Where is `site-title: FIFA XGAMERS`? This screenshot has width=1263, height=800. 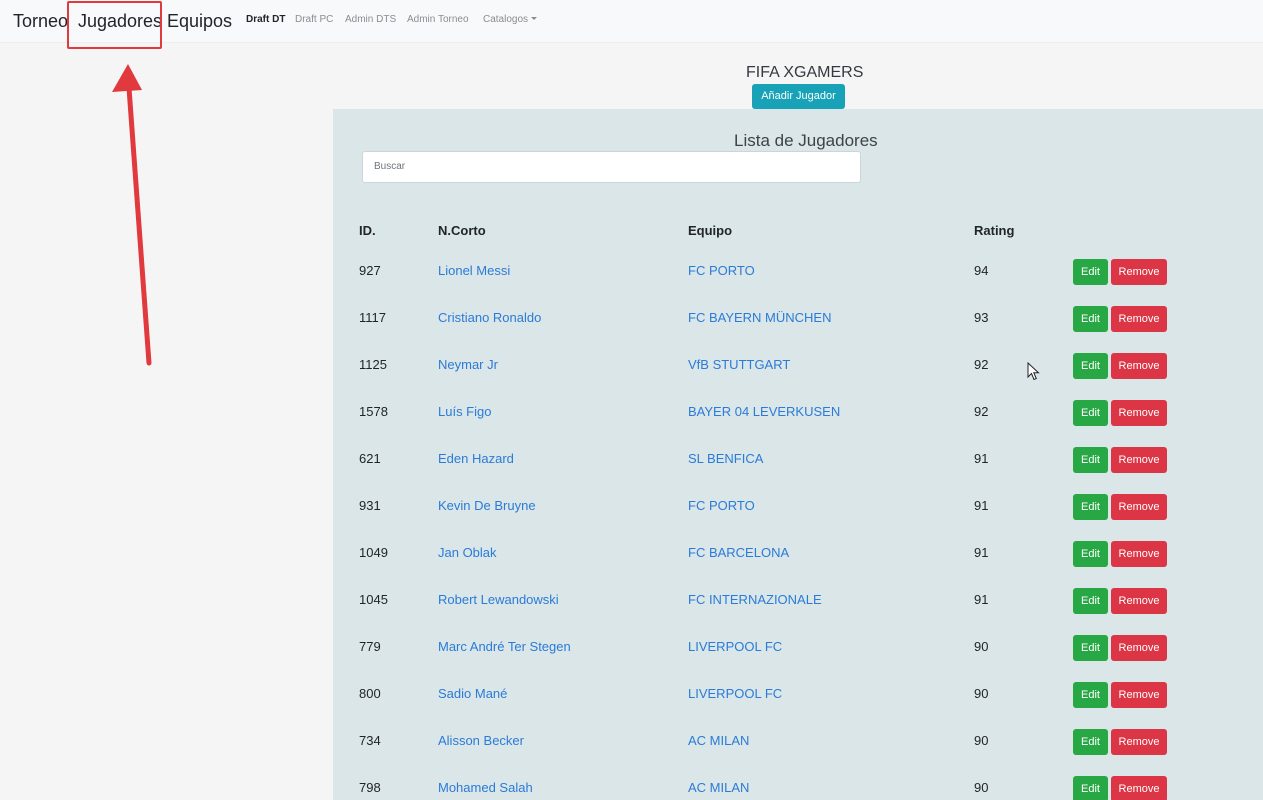 site-title: FIFA XGAMERS is located at coordinates (805, 72).